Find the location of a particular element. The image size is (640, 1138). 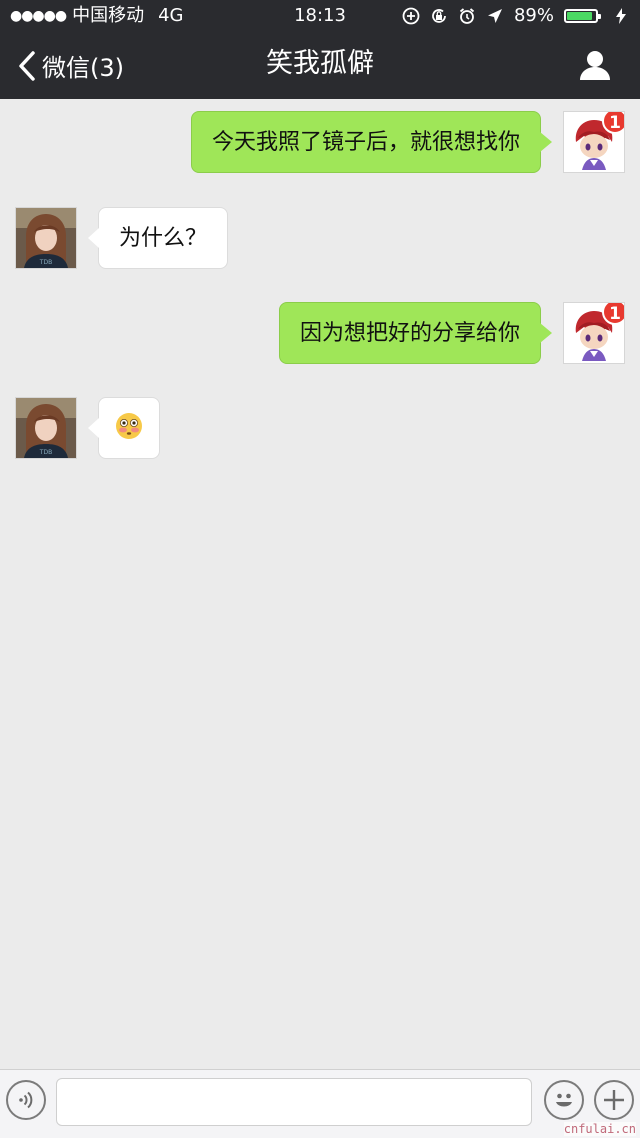

voice-icon is located at coordinates (26, 1100).